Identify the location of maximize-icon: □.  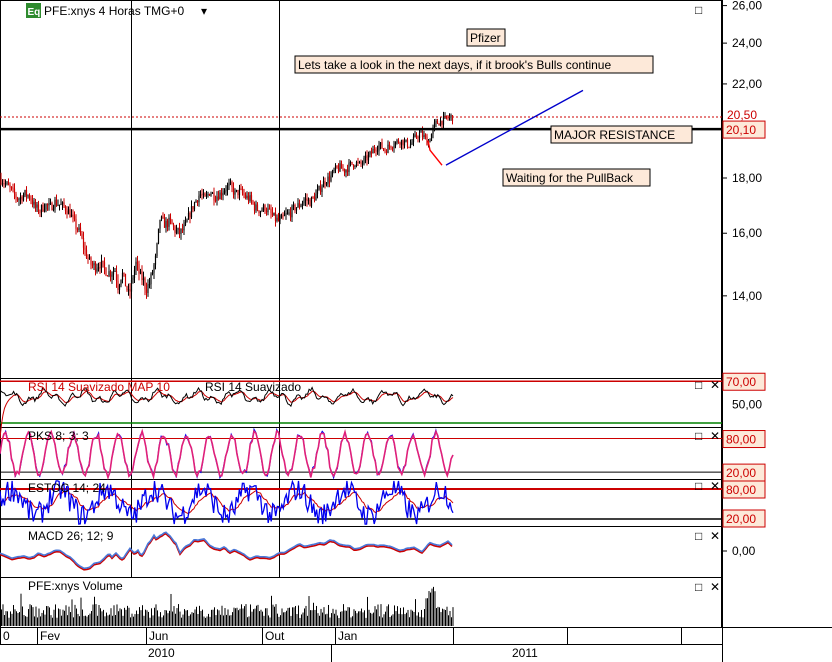
(698, 10).